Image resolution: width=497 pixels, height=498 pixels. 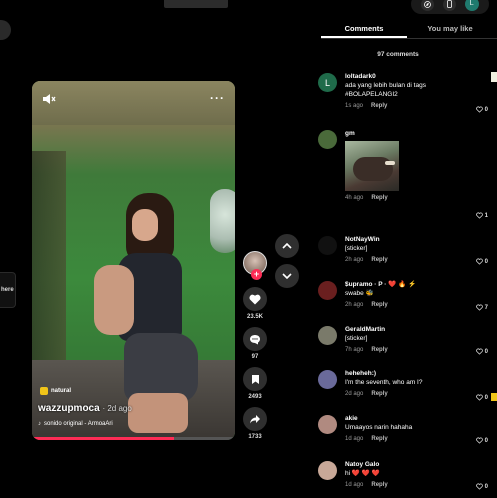 I want to click on comment-meta: 1s ago Reply, so click(x=416, y=106).